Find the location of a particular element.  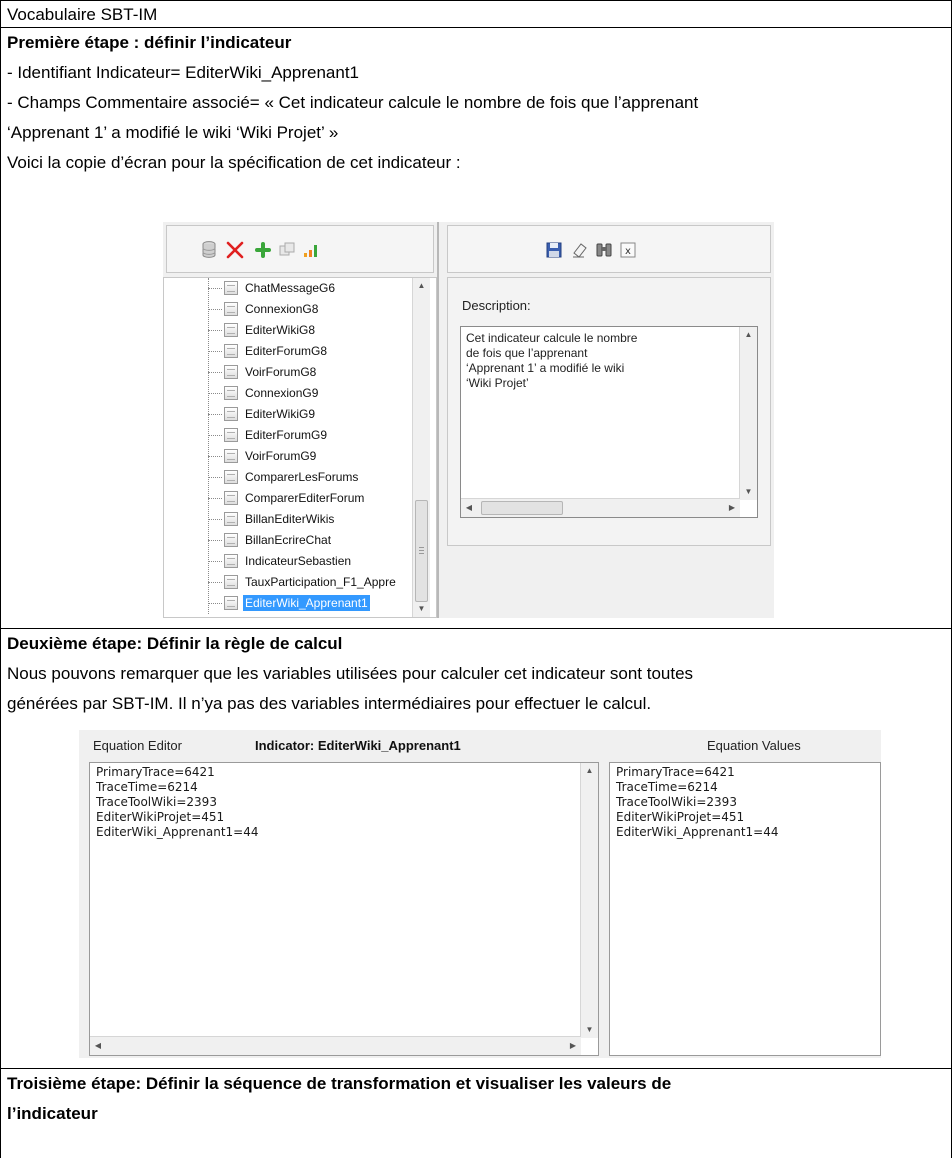

description-label: Description: is located at coordinates (496, 305).